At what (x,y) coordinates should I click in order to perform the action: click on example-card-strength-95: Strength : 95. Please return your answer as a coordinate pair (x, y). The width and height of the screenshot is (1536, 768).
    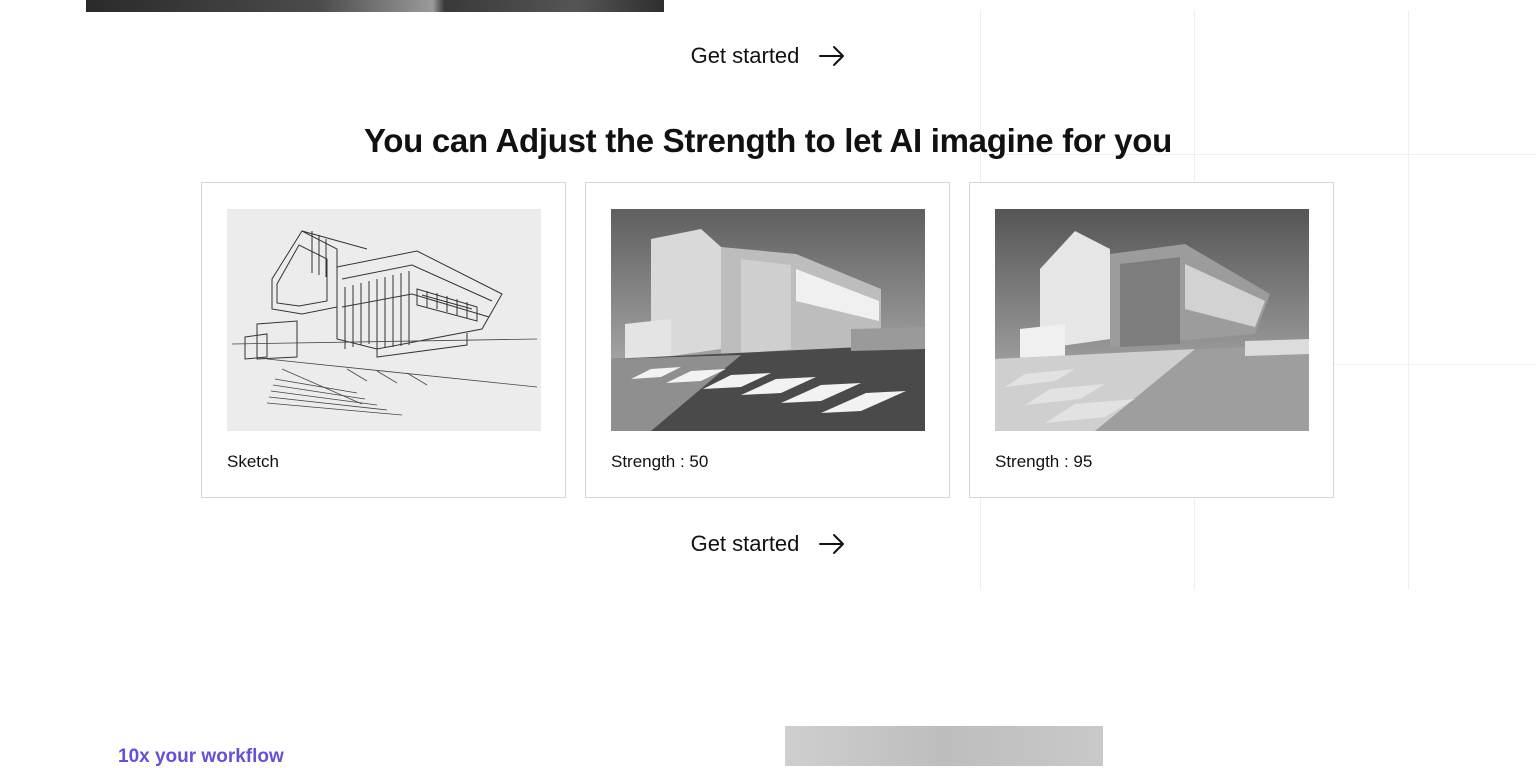
    Looking at the image, I should click on (1151, 340).